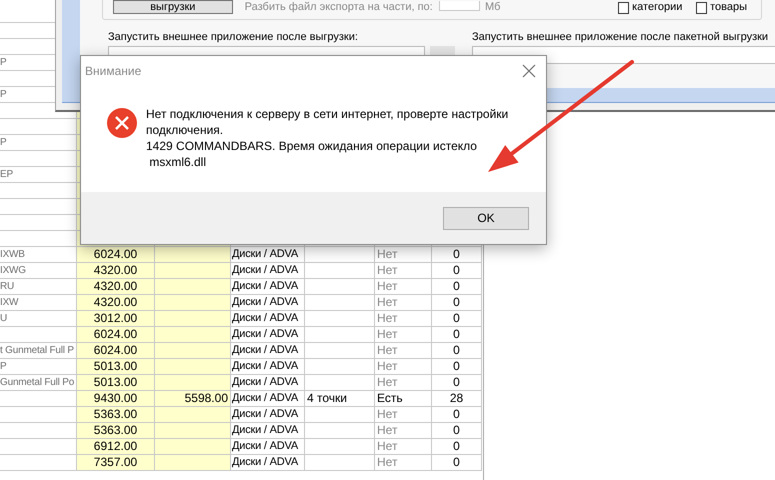 Image resolution: width=775 pixels, height=480 pixels. I want to click on close-icon, so click(529, 71).